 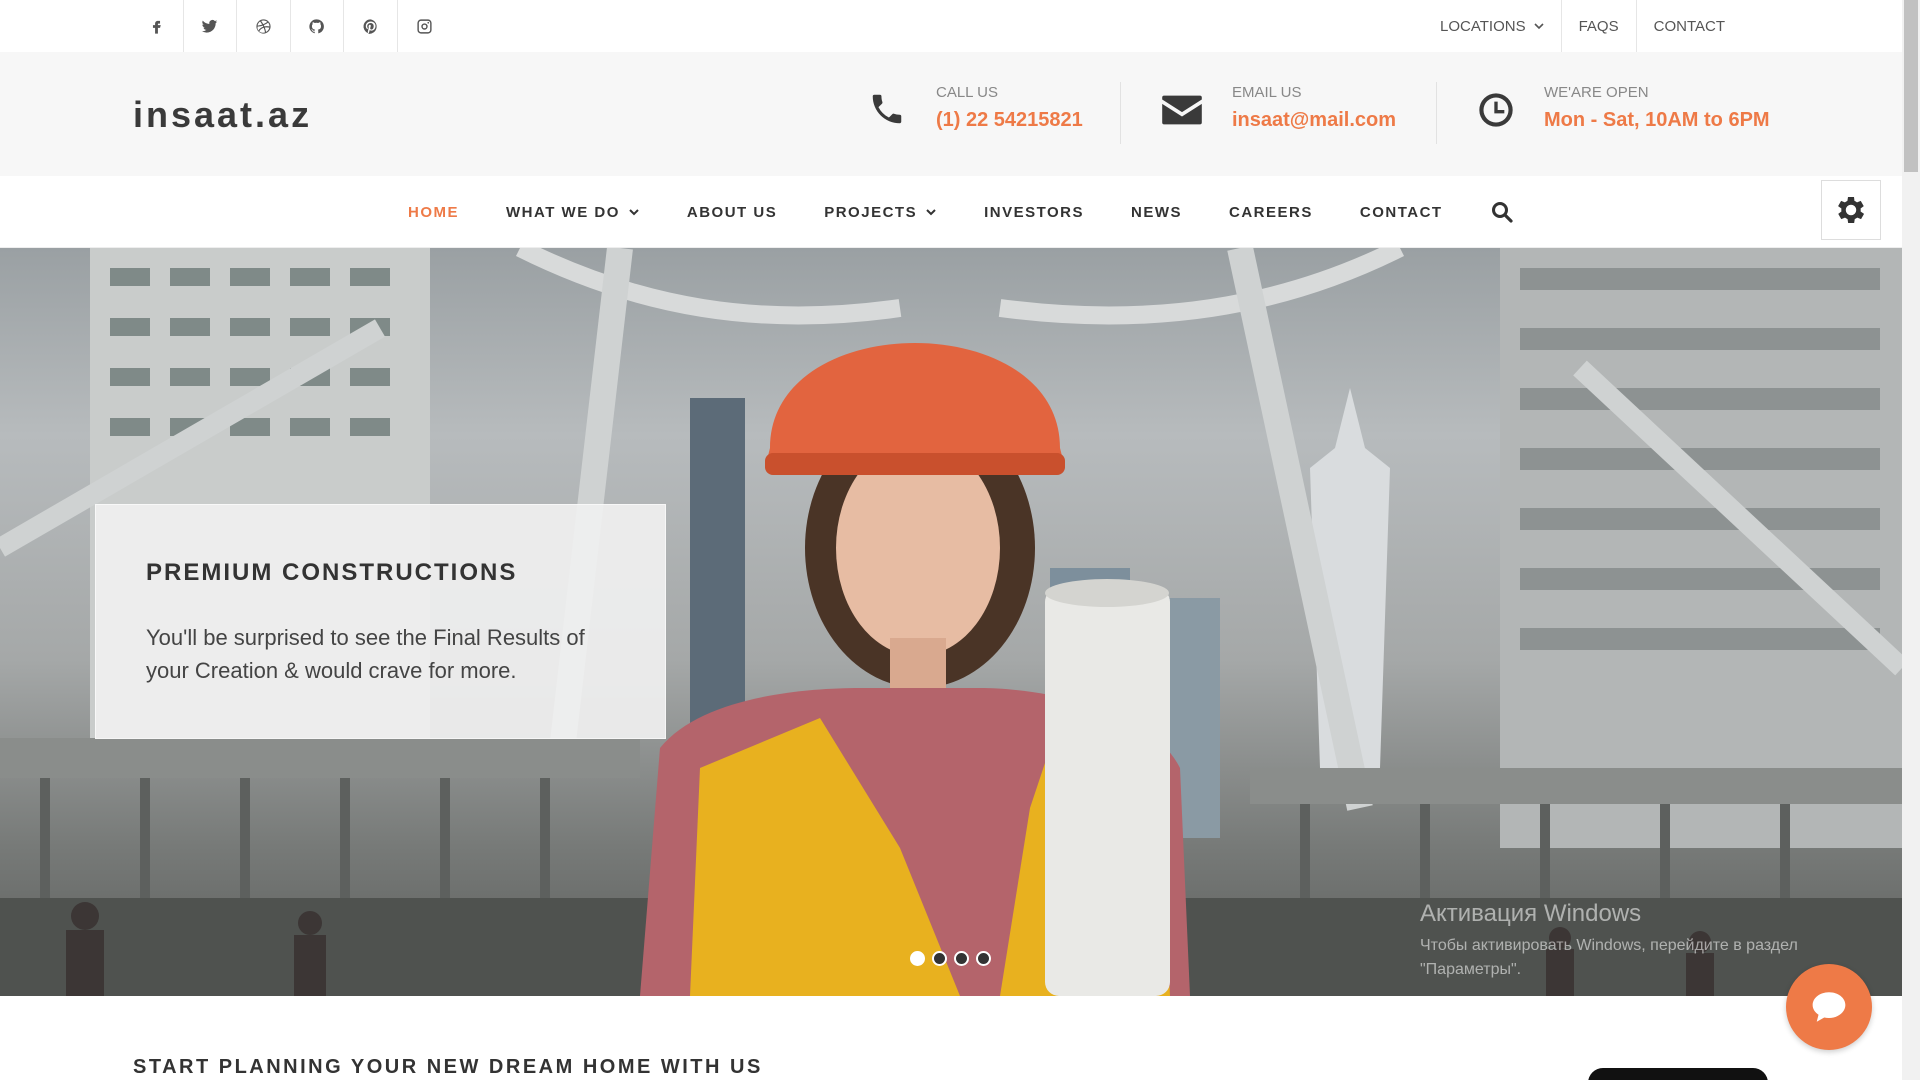 What do you see at coordinates (210, 26) in the screenshot?
I see `twitter-icon` at bounding box center [210, 26].